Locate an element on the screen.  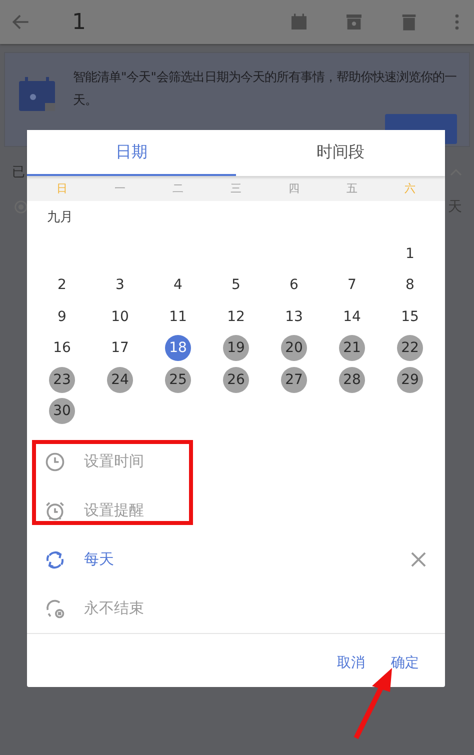
date-cell: 9 is located at coordinates (62, 317).